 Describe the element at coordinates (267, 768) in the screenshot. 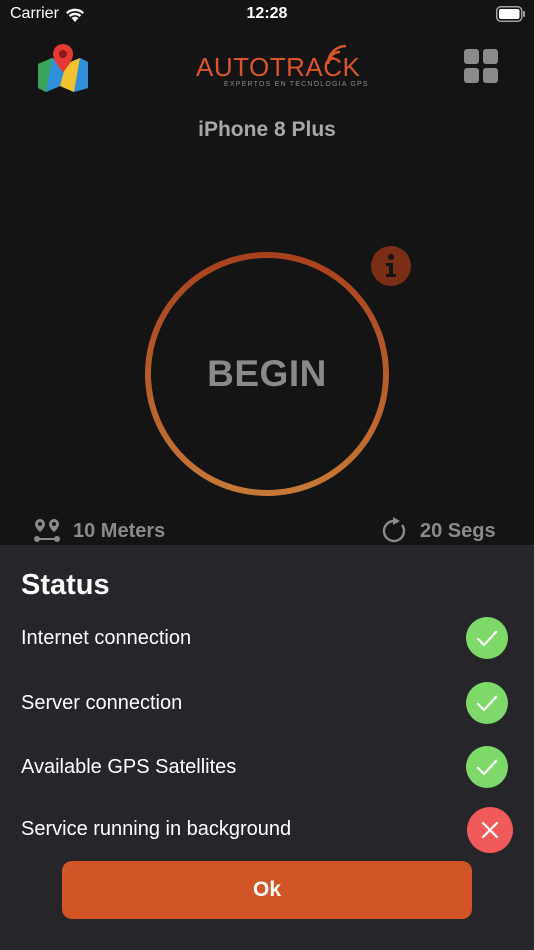

I see `status-row-gps: Available GPS Satellites` at that location.